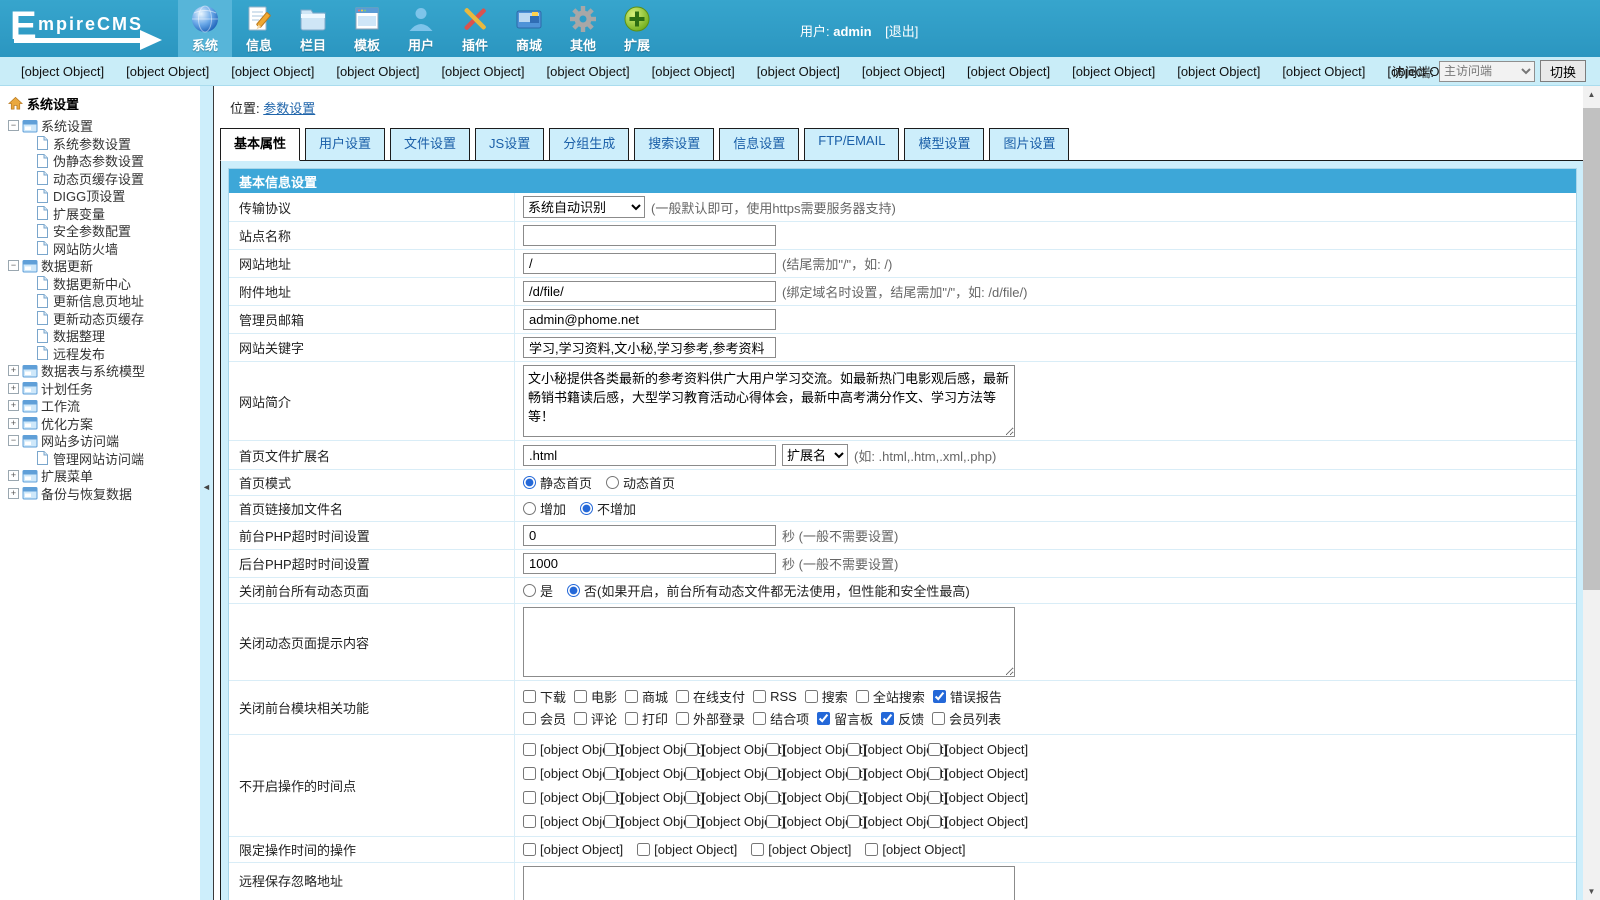 This screenshot has height=900, width=1600. I want to click on sidebar-item: 远程发布, so click(104, 354).